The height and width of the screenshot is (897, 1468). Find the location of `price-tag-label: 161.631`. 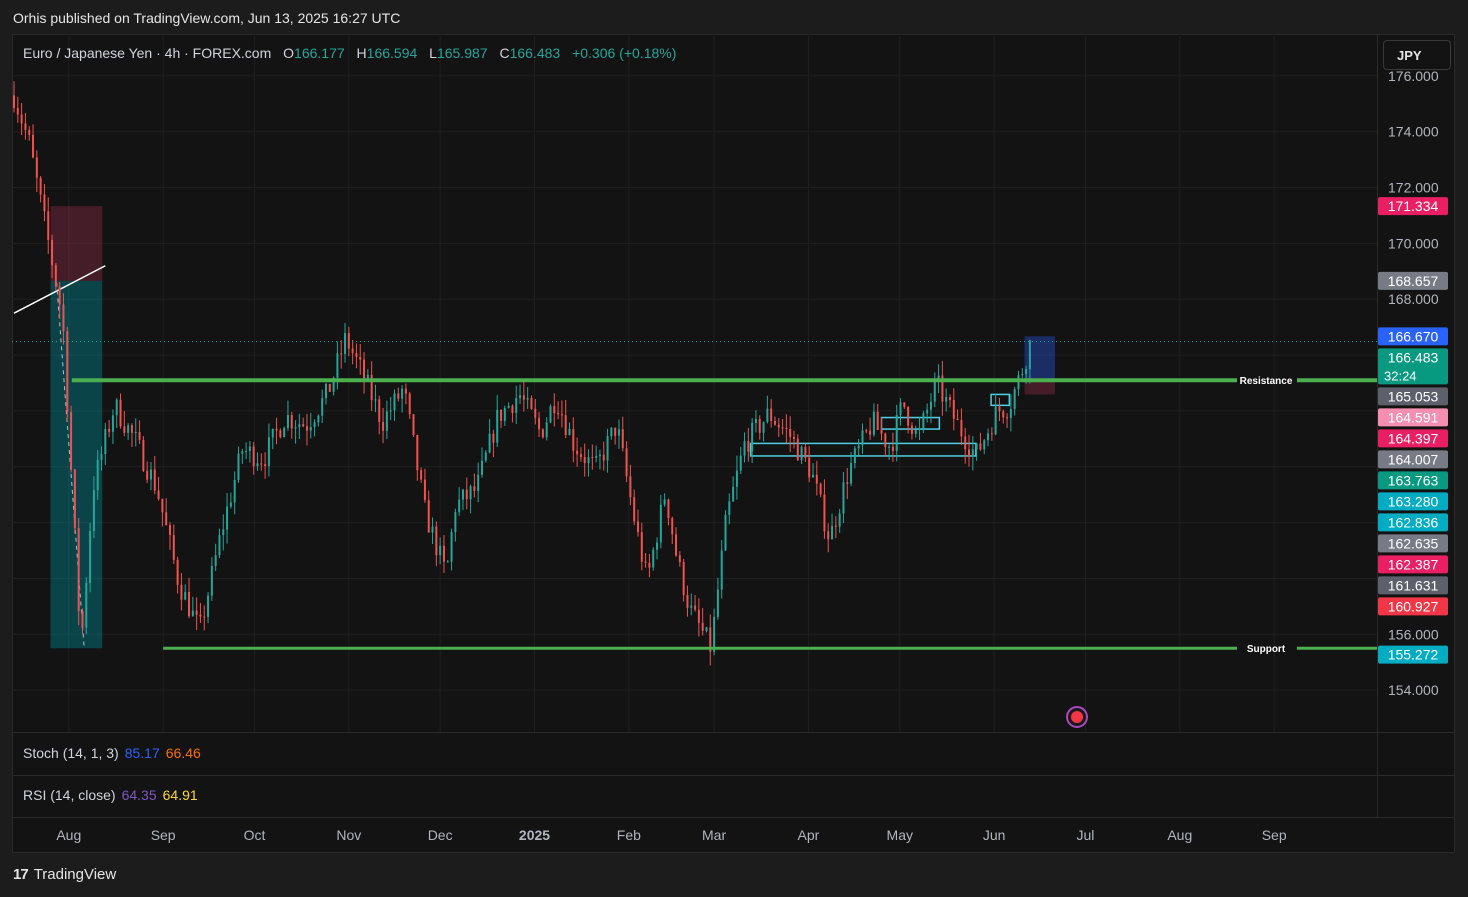

price-tag-label: 161.631 is located at coordinates (1413, 585).